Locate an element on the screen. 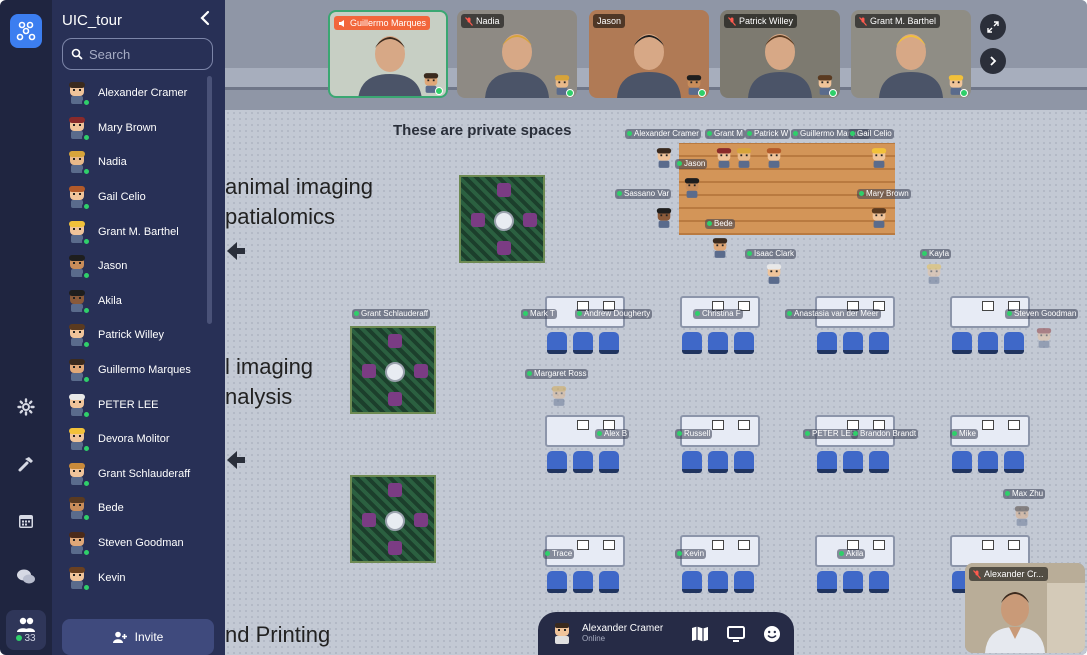 This screenshot has width=1087, height=655. player-name-tag: Akila is located at coordinates (851, 554).